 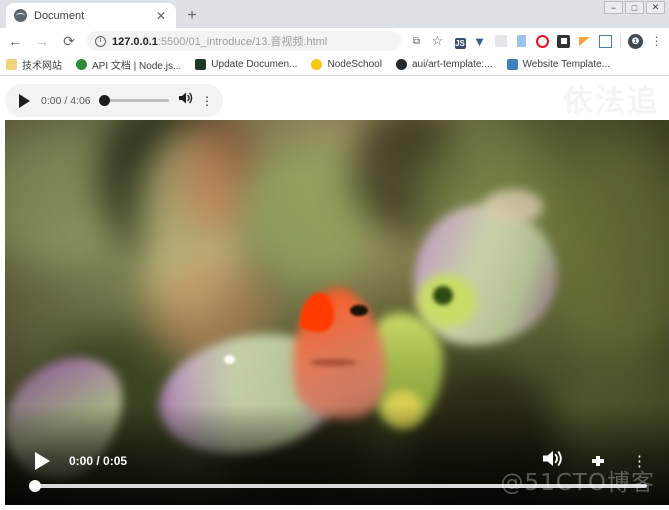 I want to click on extension-blue-icon, so click(x=521, y=41).